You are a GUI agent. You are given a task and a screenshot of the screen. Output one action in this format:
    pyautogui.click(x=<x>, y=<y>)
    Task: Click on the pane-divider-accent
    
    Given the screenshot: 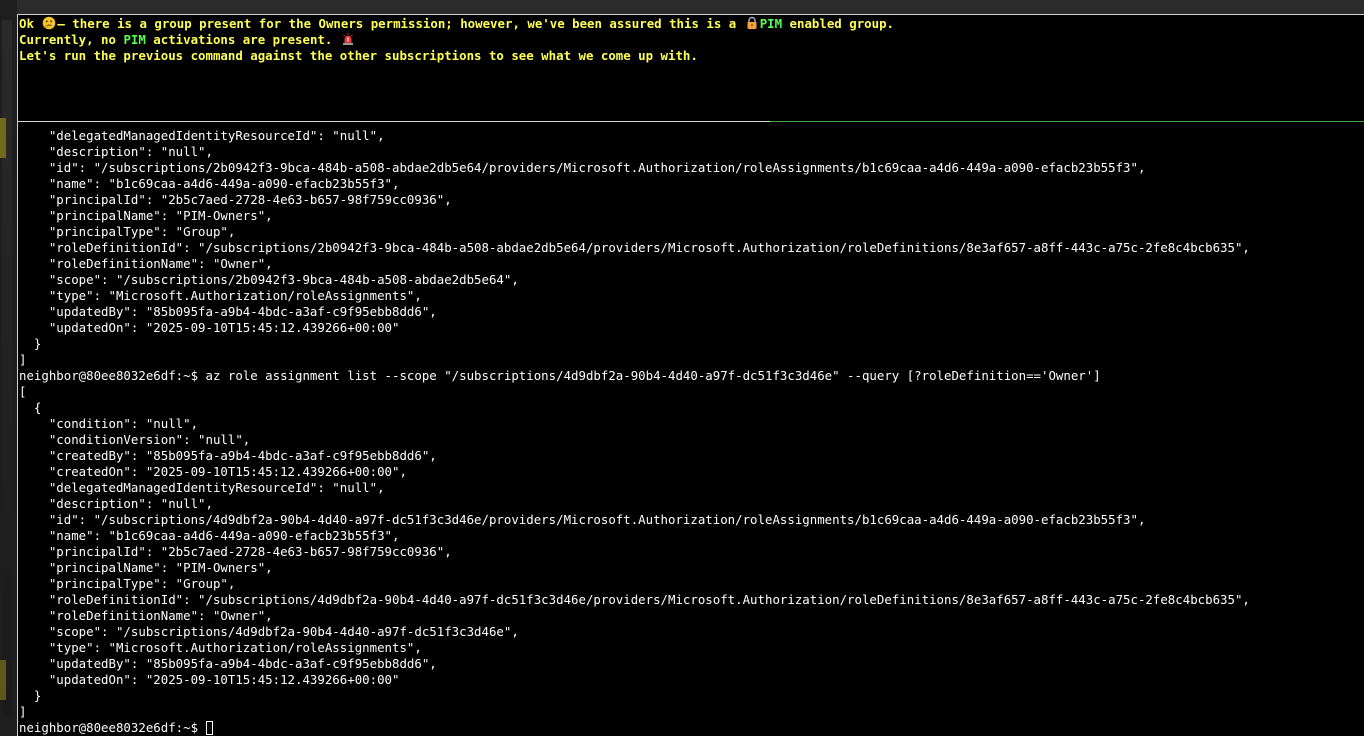 What is the action you would take?
    pyautogui.click(x=1067, y=121)
    